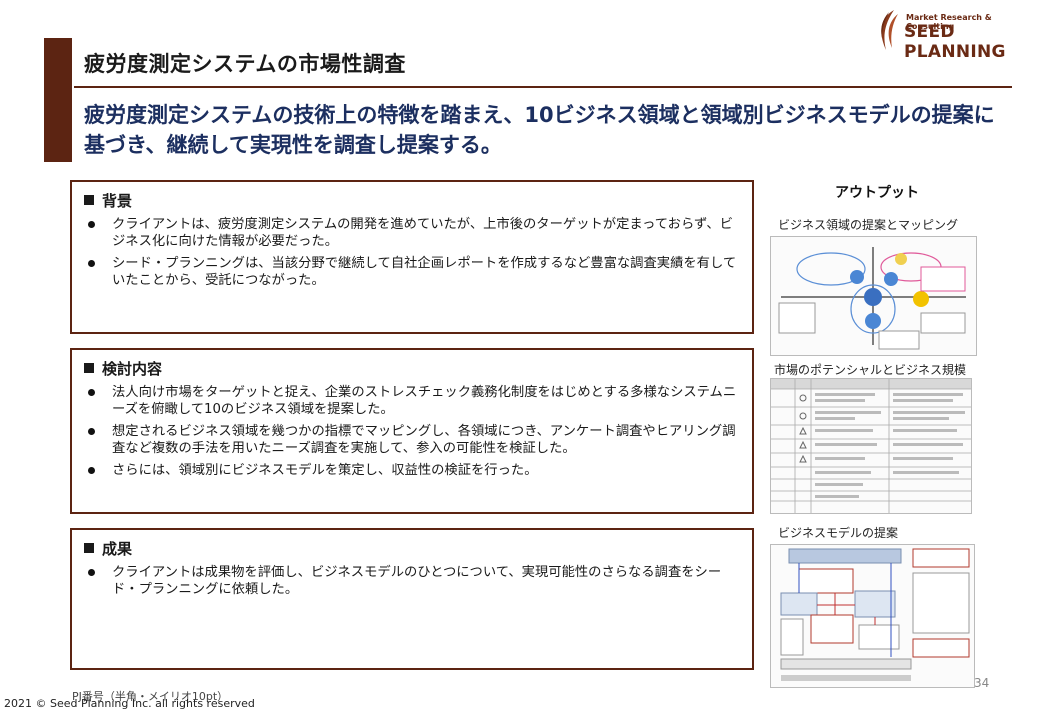 The image size is (1040, 720). I want to click on list-item: さらには、領域別にビジネスモデルを策定し、収益性の検証を行った。, so click(413, 470).